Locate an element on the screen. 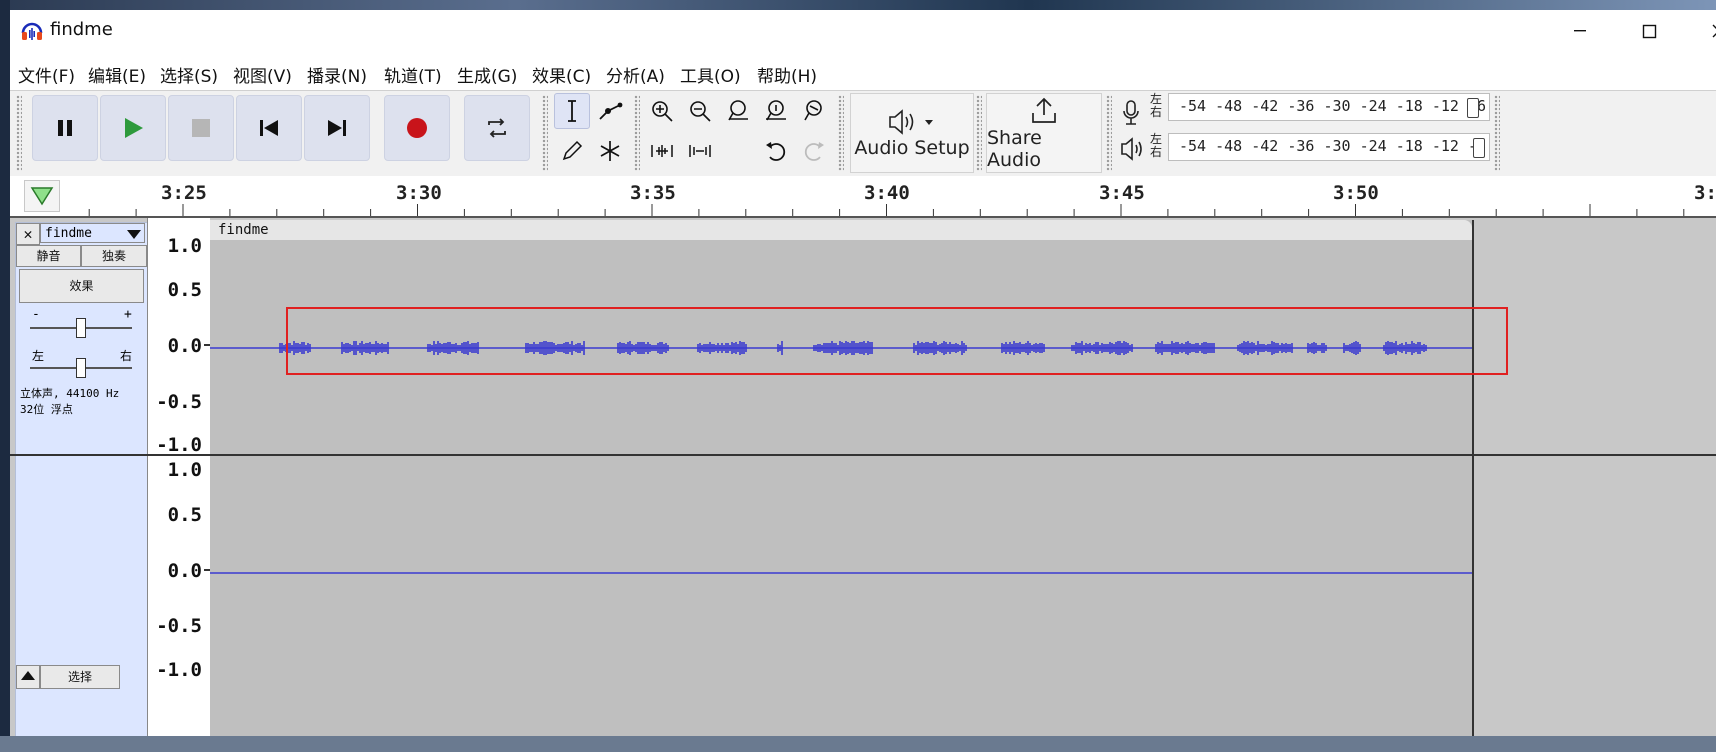 The height and width of the screenshot is (752, 1716). skip-to-end-button is located at coordinates (337, 128).